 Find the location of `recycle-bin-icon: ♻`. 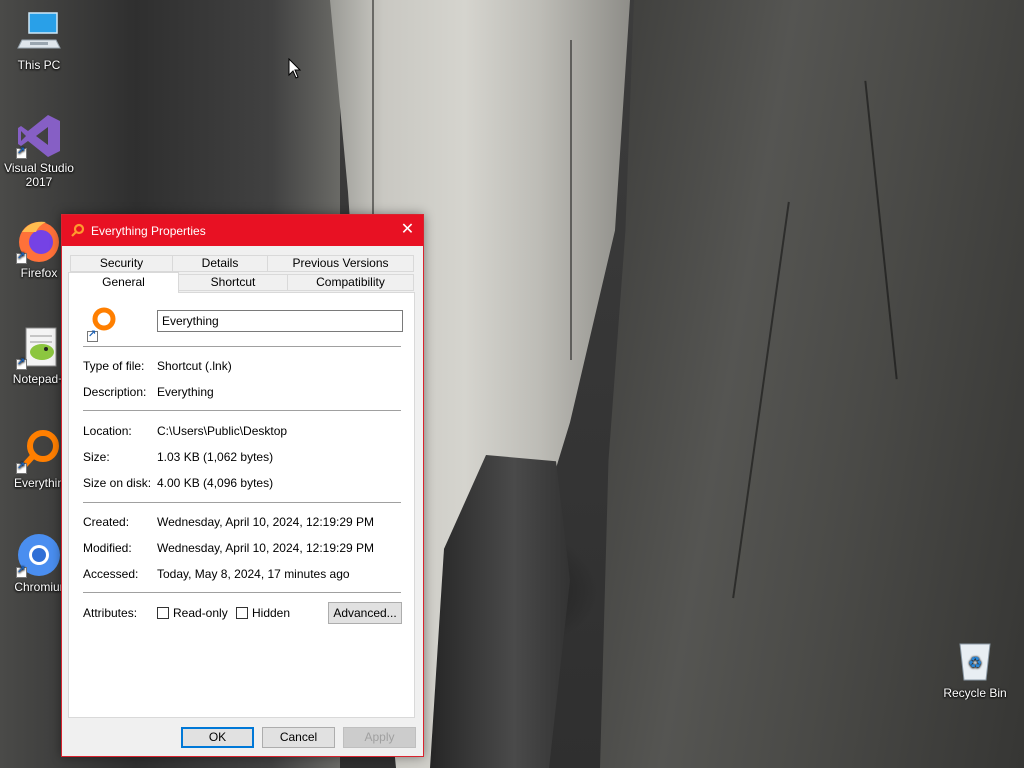

recycle-bin-icon: ♻ is located at coordinates (975, 661).